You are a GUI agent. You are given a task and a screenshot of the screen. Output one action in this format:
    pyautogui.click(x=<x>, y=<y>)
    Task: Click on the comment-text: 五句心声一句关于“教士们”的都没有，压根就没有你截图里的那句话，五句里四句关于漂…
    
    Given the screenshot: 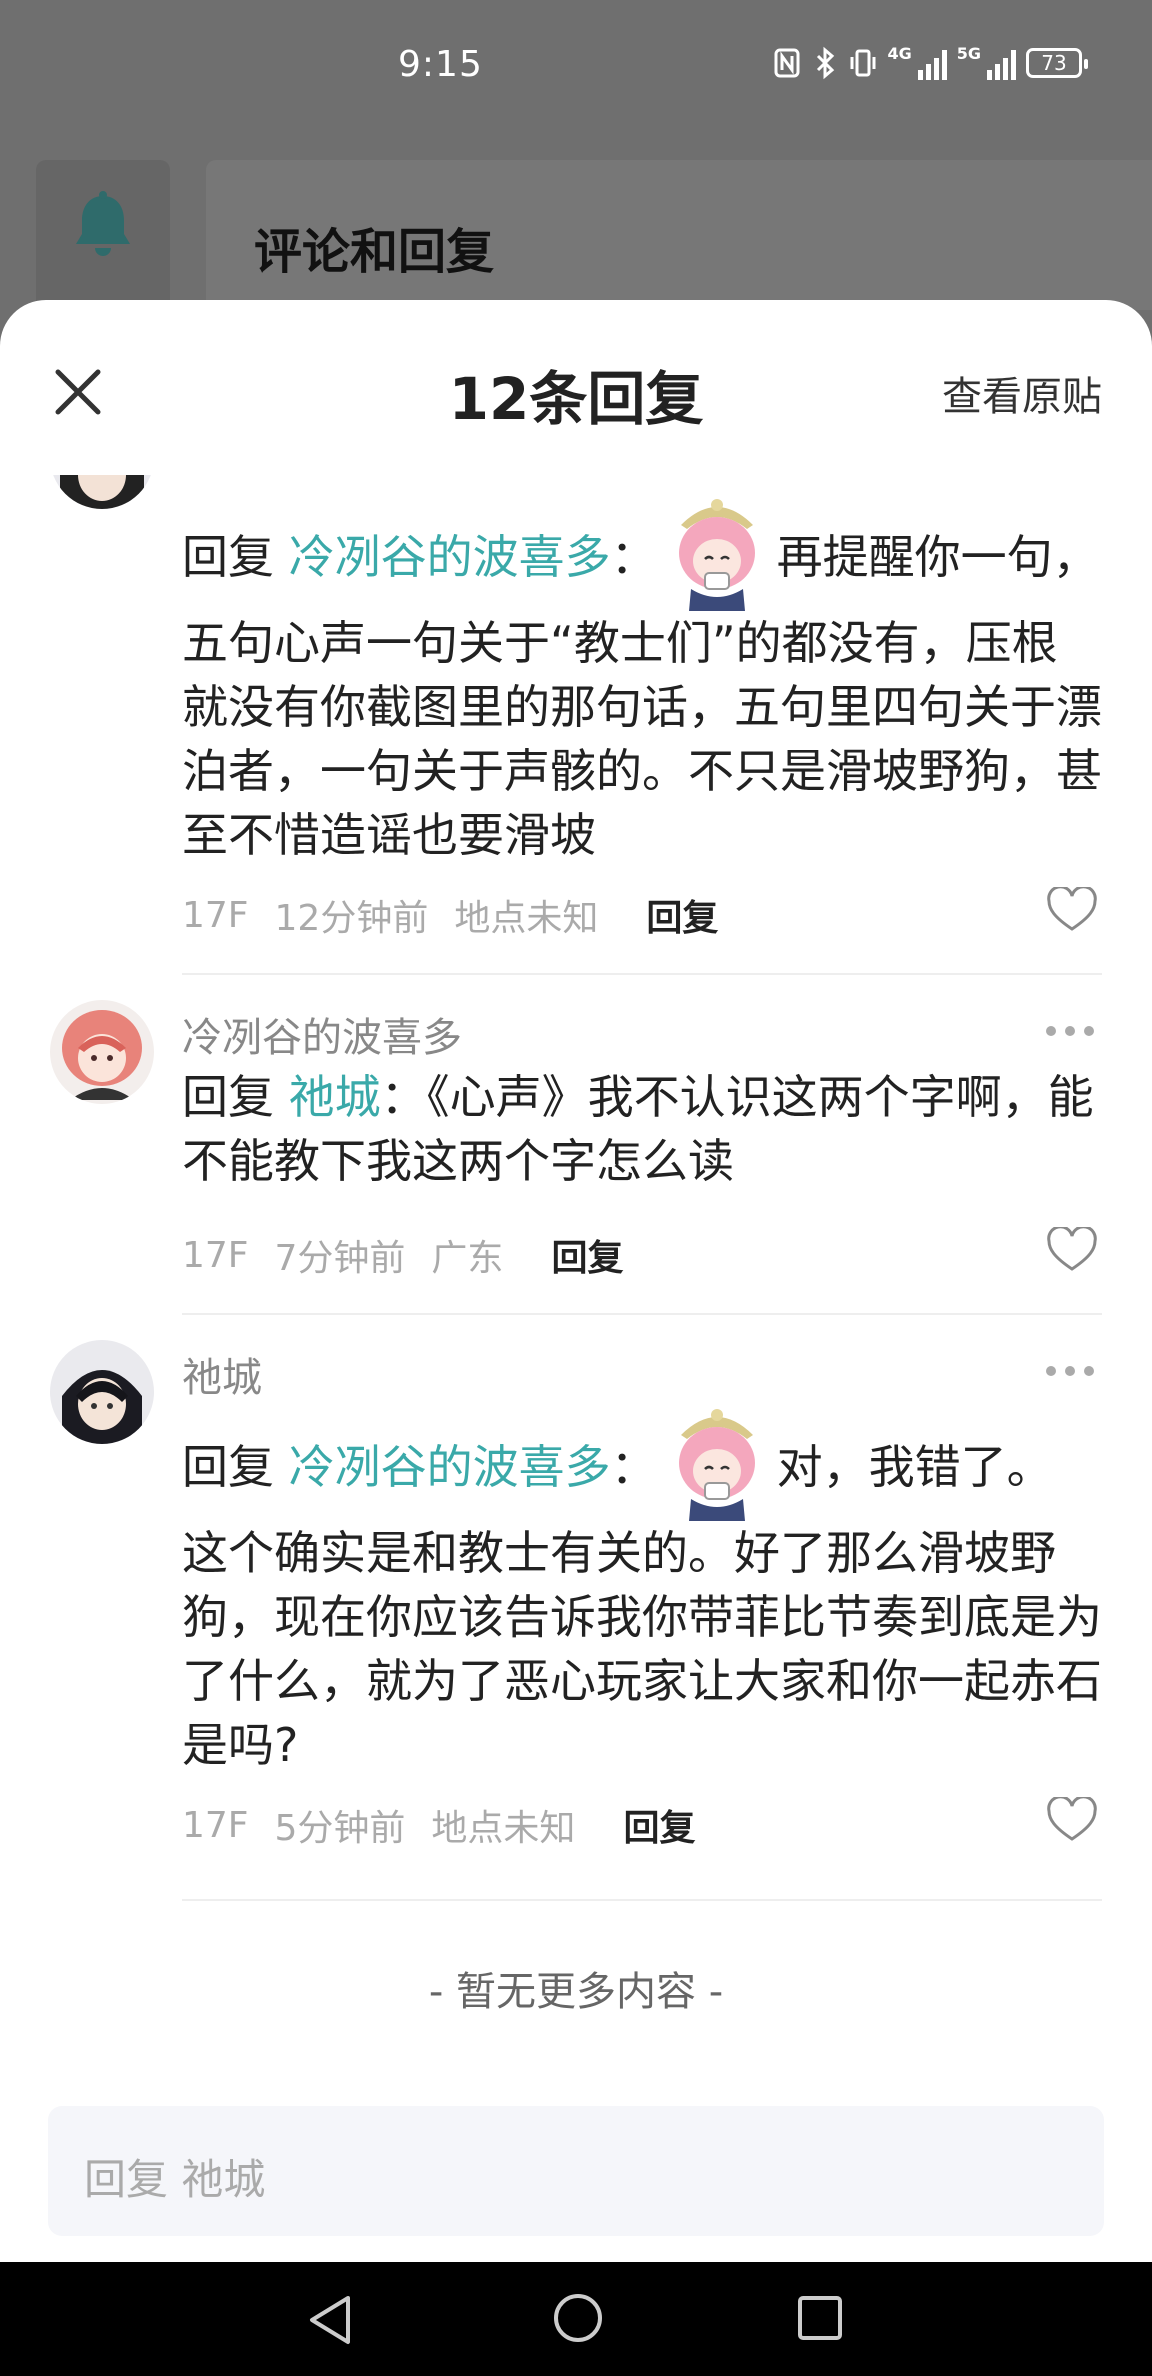 What is the action you would take?
    pyautogui.click(x=642, y=739)
    